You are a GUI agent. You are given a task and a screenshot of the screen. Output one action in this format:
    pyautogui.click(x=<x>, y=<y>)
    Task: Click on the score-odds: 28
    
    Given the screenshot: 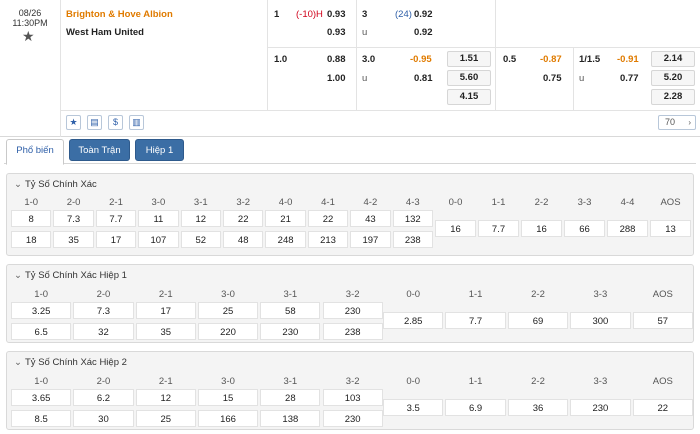 What is the action you would take?
    pyautogui.click(x=290, y=397)
    